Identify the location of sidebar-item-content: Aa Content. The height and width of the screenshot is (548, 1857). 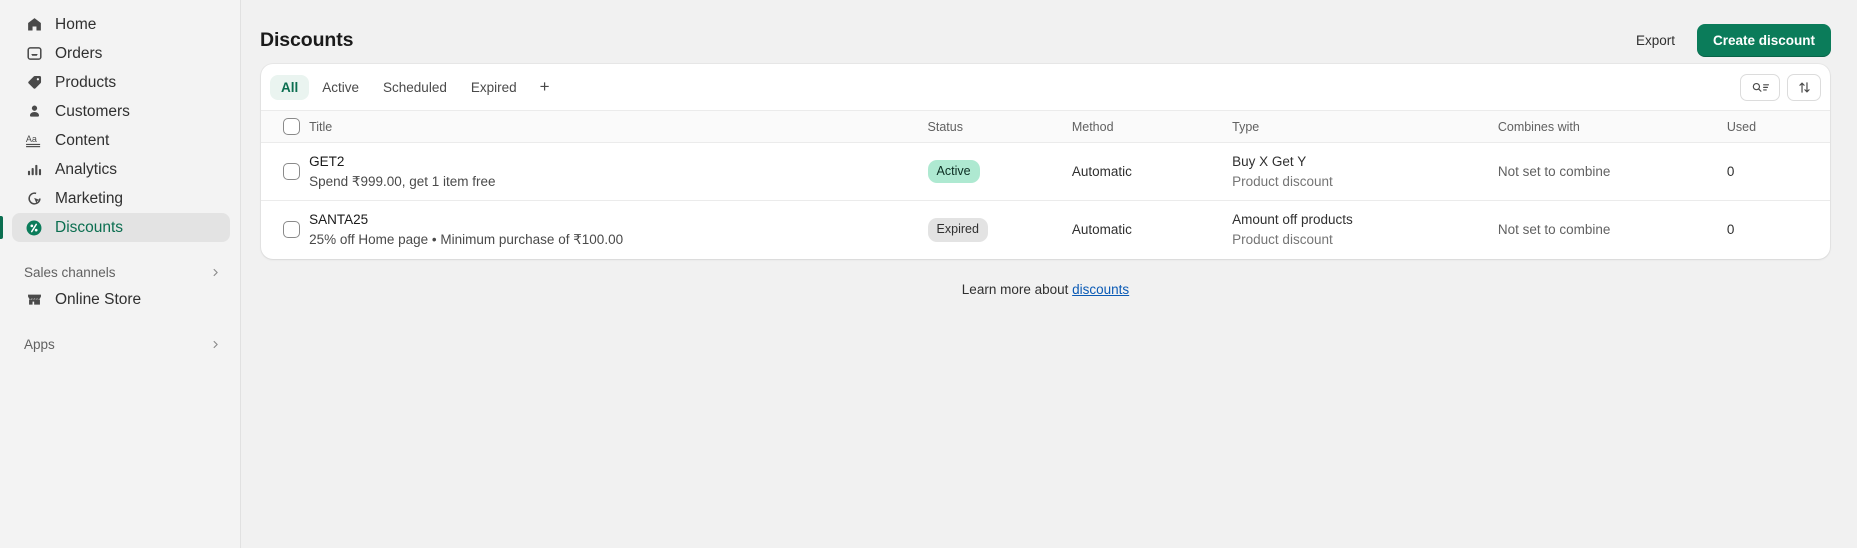
(121, 140).